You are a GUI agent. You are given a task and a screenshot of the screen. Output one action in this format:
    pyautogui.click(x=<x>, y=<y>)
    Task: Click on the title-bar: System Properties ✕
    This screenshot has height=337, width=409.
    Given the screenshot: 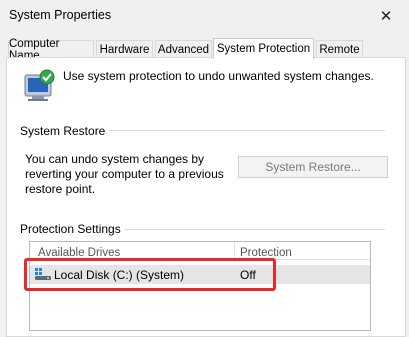 What is the action you would take?
    pyautogui.click(x=204, y=16)
    